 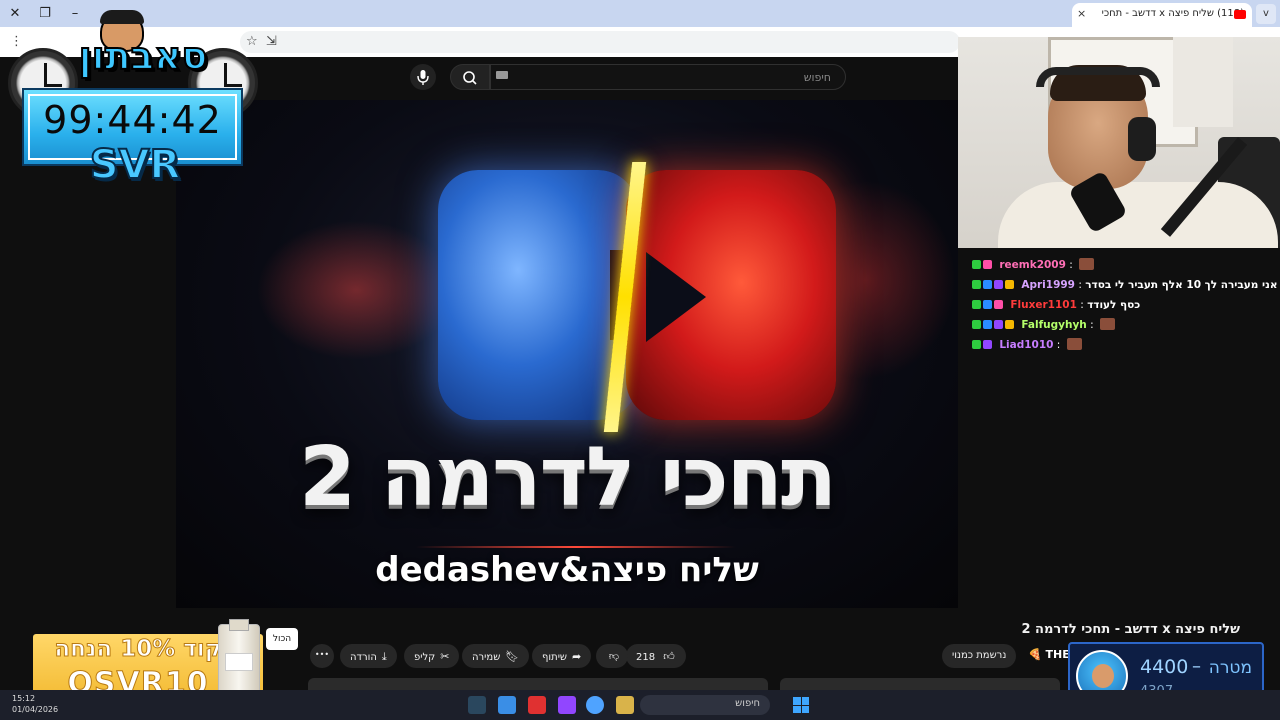 What do you see at coordinates (75, 14) in the screenshot?
I see `minimize-window-icon: –` at bounding box center [75, 14].